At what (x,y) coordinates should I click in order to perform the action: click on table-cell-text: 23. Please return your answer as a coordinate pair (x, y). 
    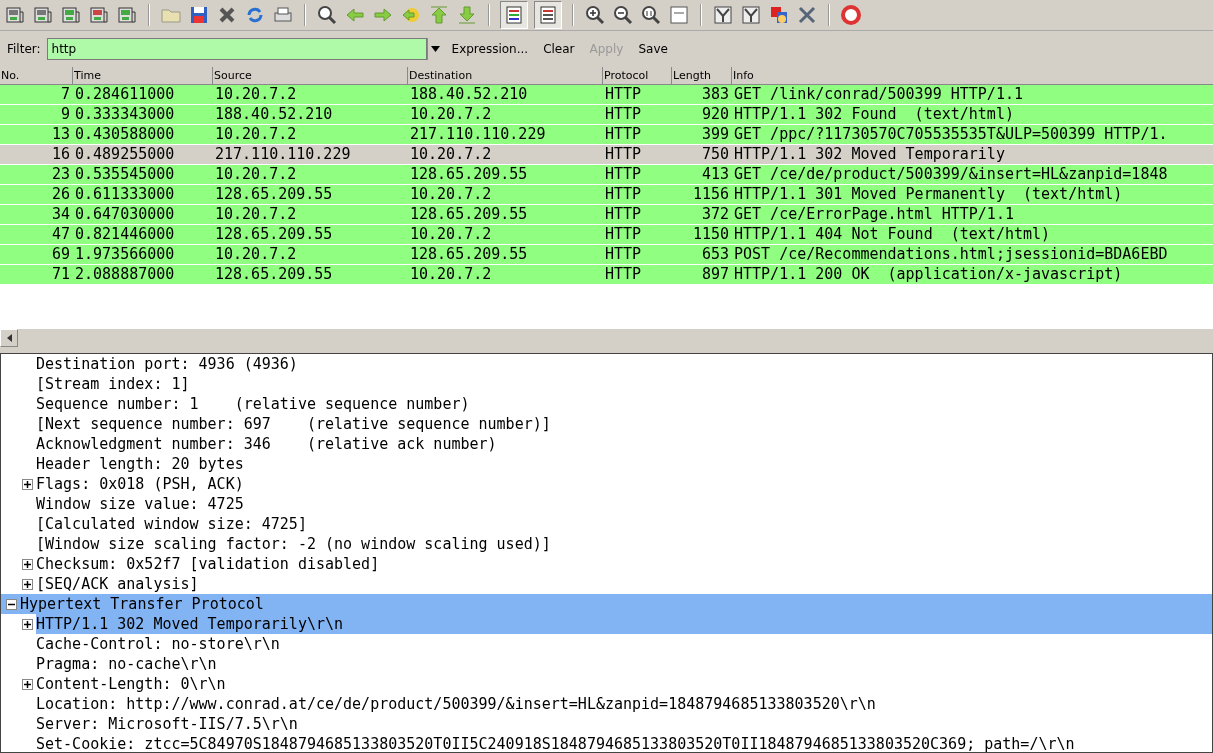
    Looking at the image, I should click on (60, 174).